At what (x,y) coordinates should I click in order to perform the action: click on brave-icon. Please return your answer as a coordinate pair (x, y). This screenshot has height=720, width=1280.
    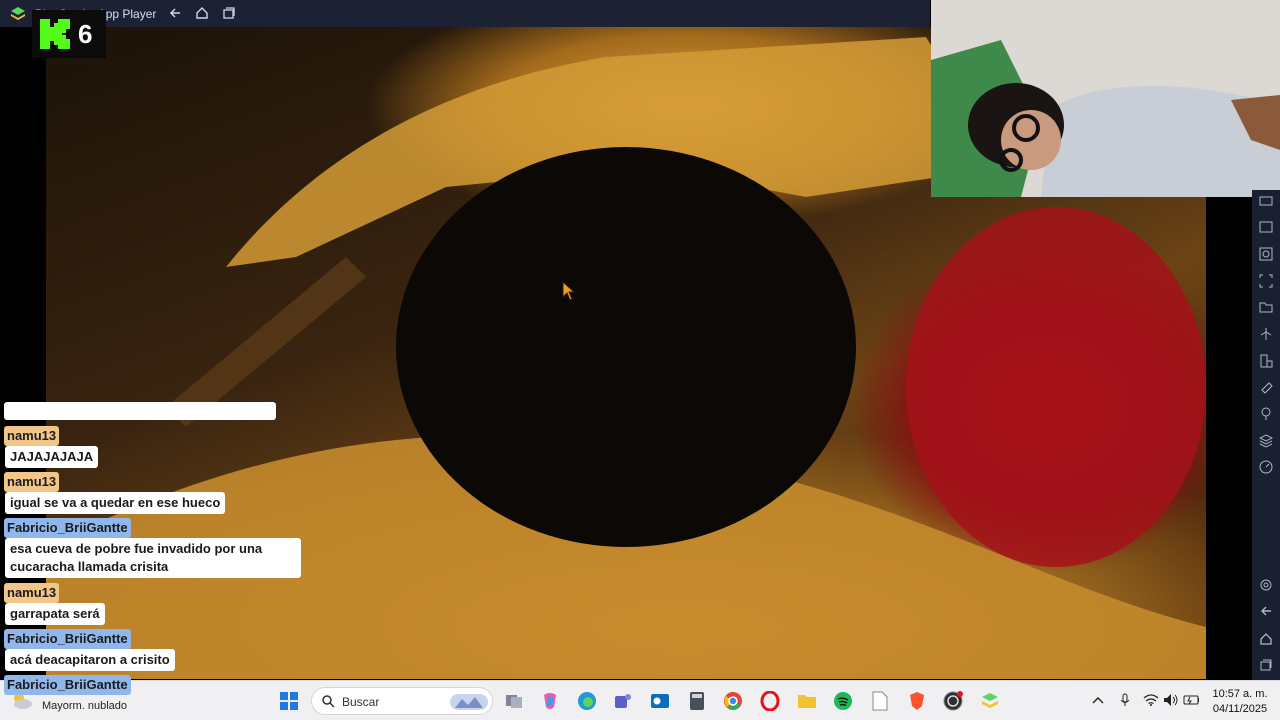
    Looking at the image, I should click on (917, 701).